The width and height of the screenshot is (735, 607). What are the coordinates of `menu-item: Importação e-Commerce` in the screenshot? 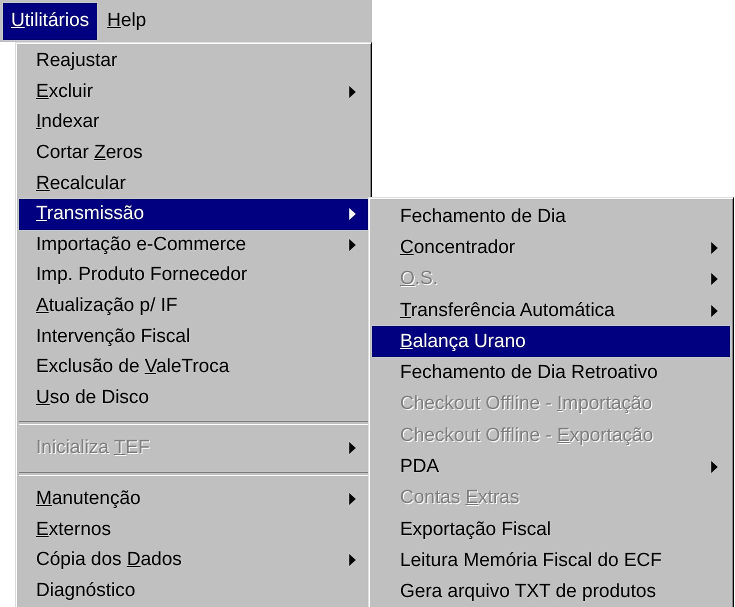 It's located at (193, 245).